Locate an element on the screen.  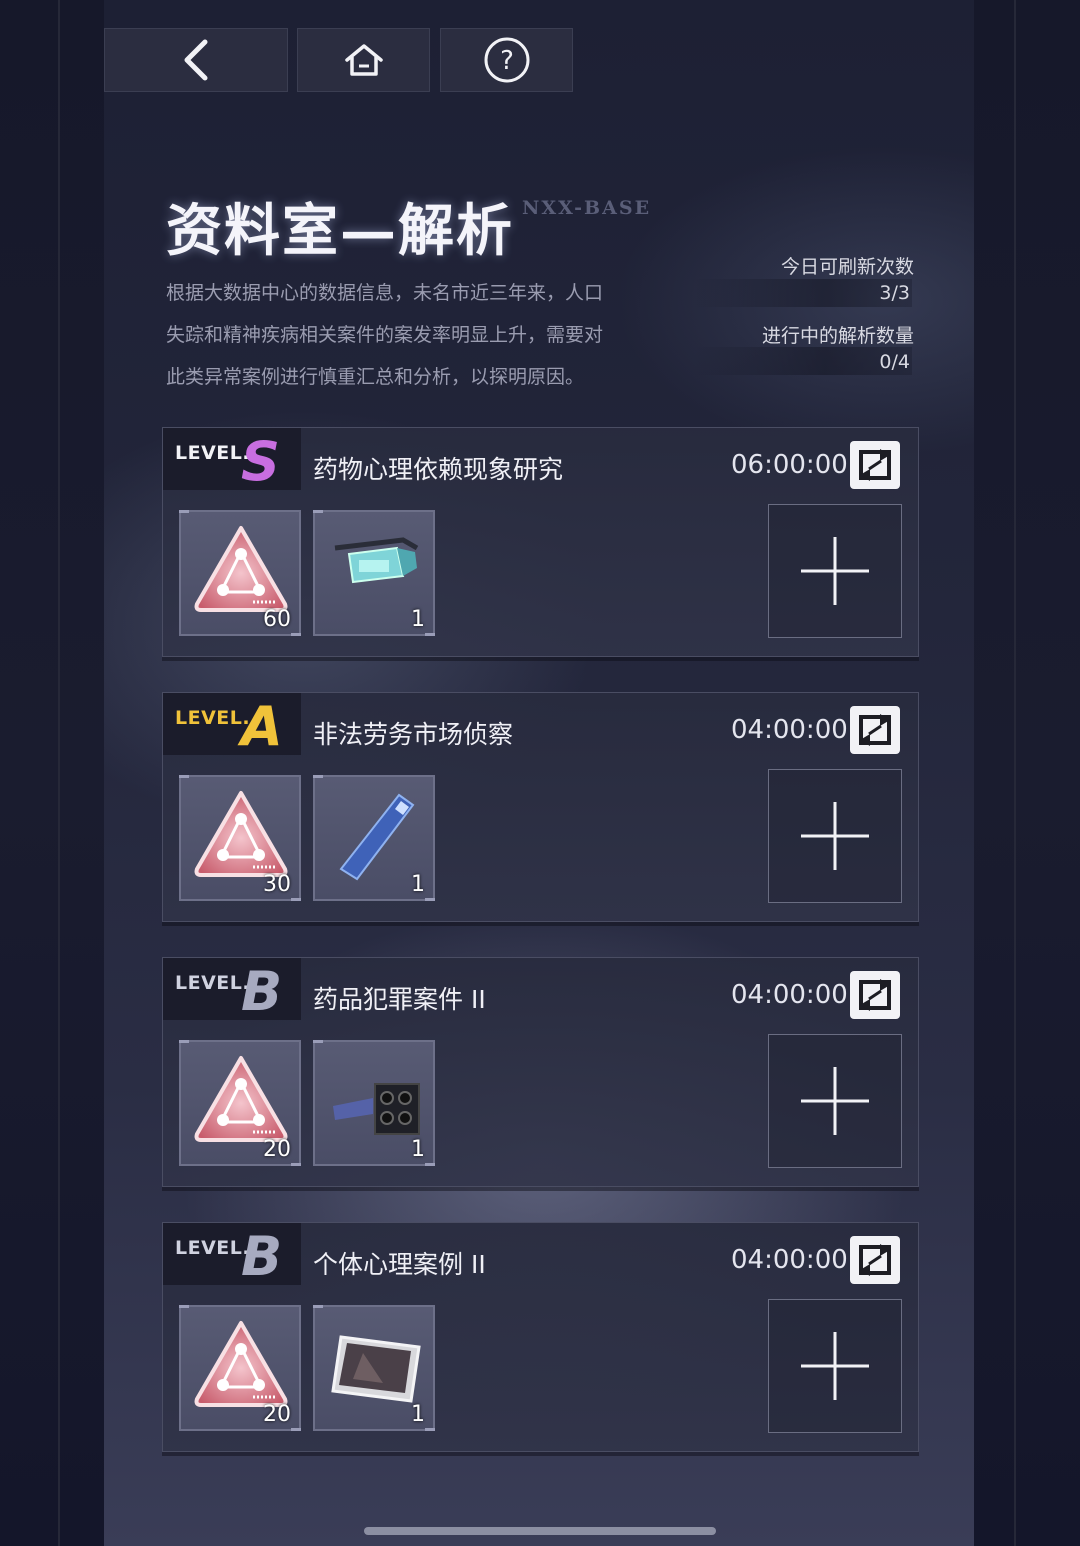
case-title: 药品犯罪案件 II is located at coordinates (399, 999).